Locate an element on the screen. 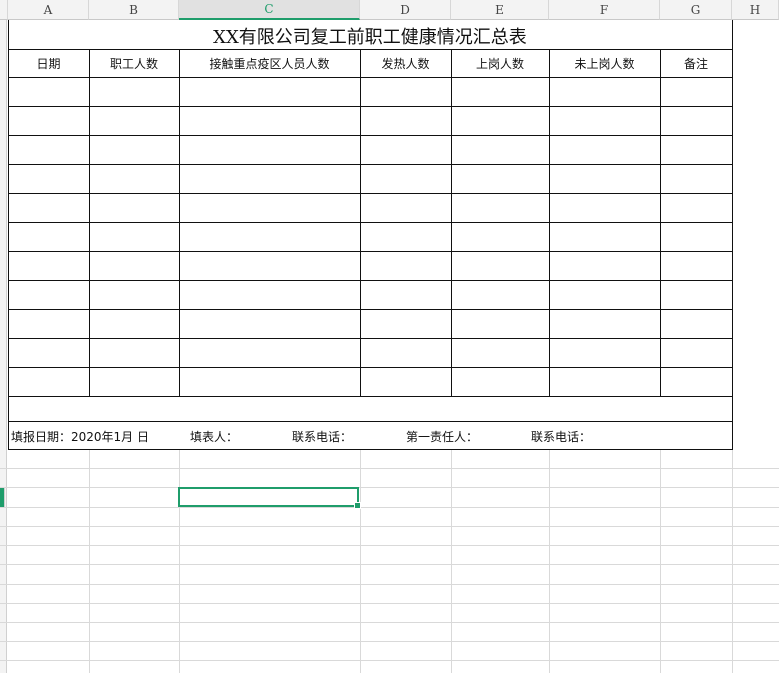 Image resolution: width=779 pixels, height=673 pixels. row-header-strip is located at coordinates (3, 346).